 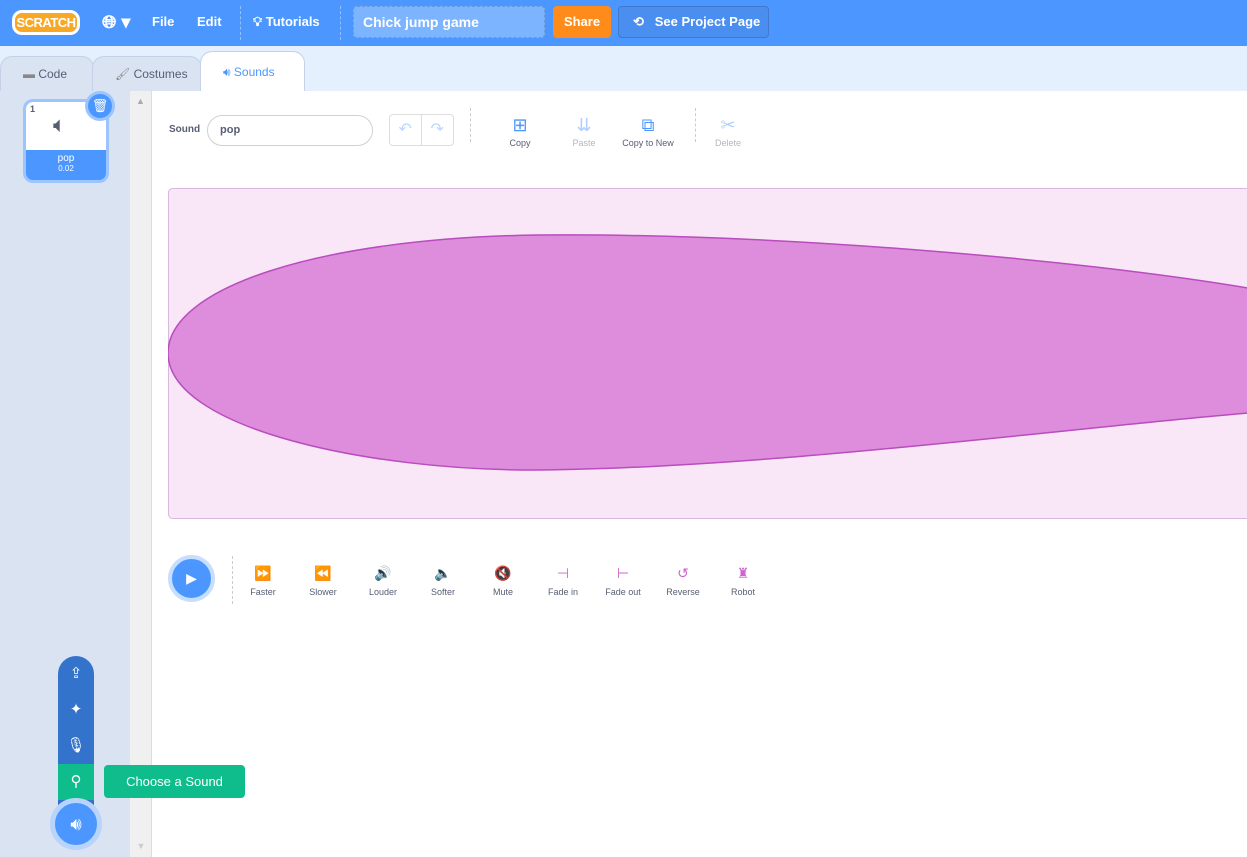 I want to click on copy-button: ⊞ Copy, so click(x=520, y=130).